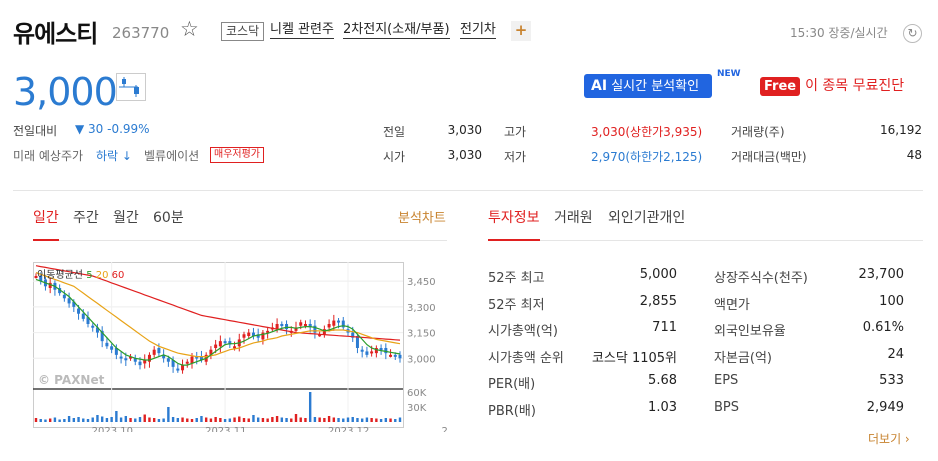  Describe the element at coordinates (464, 155) in the screenshot. I see `stat-value: 3,030` at that location.